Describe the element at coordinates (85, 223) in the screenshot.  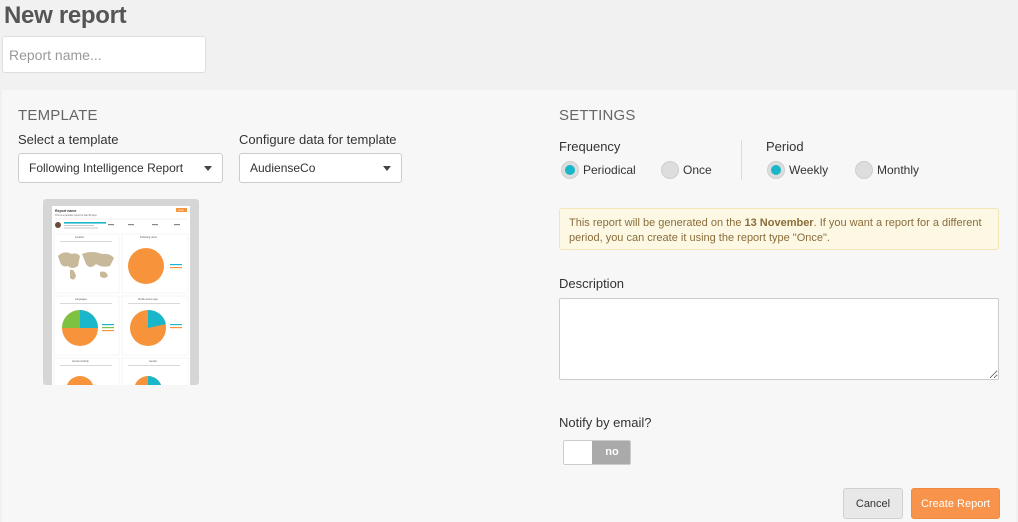
I see `preview-headline-bar` at that location.